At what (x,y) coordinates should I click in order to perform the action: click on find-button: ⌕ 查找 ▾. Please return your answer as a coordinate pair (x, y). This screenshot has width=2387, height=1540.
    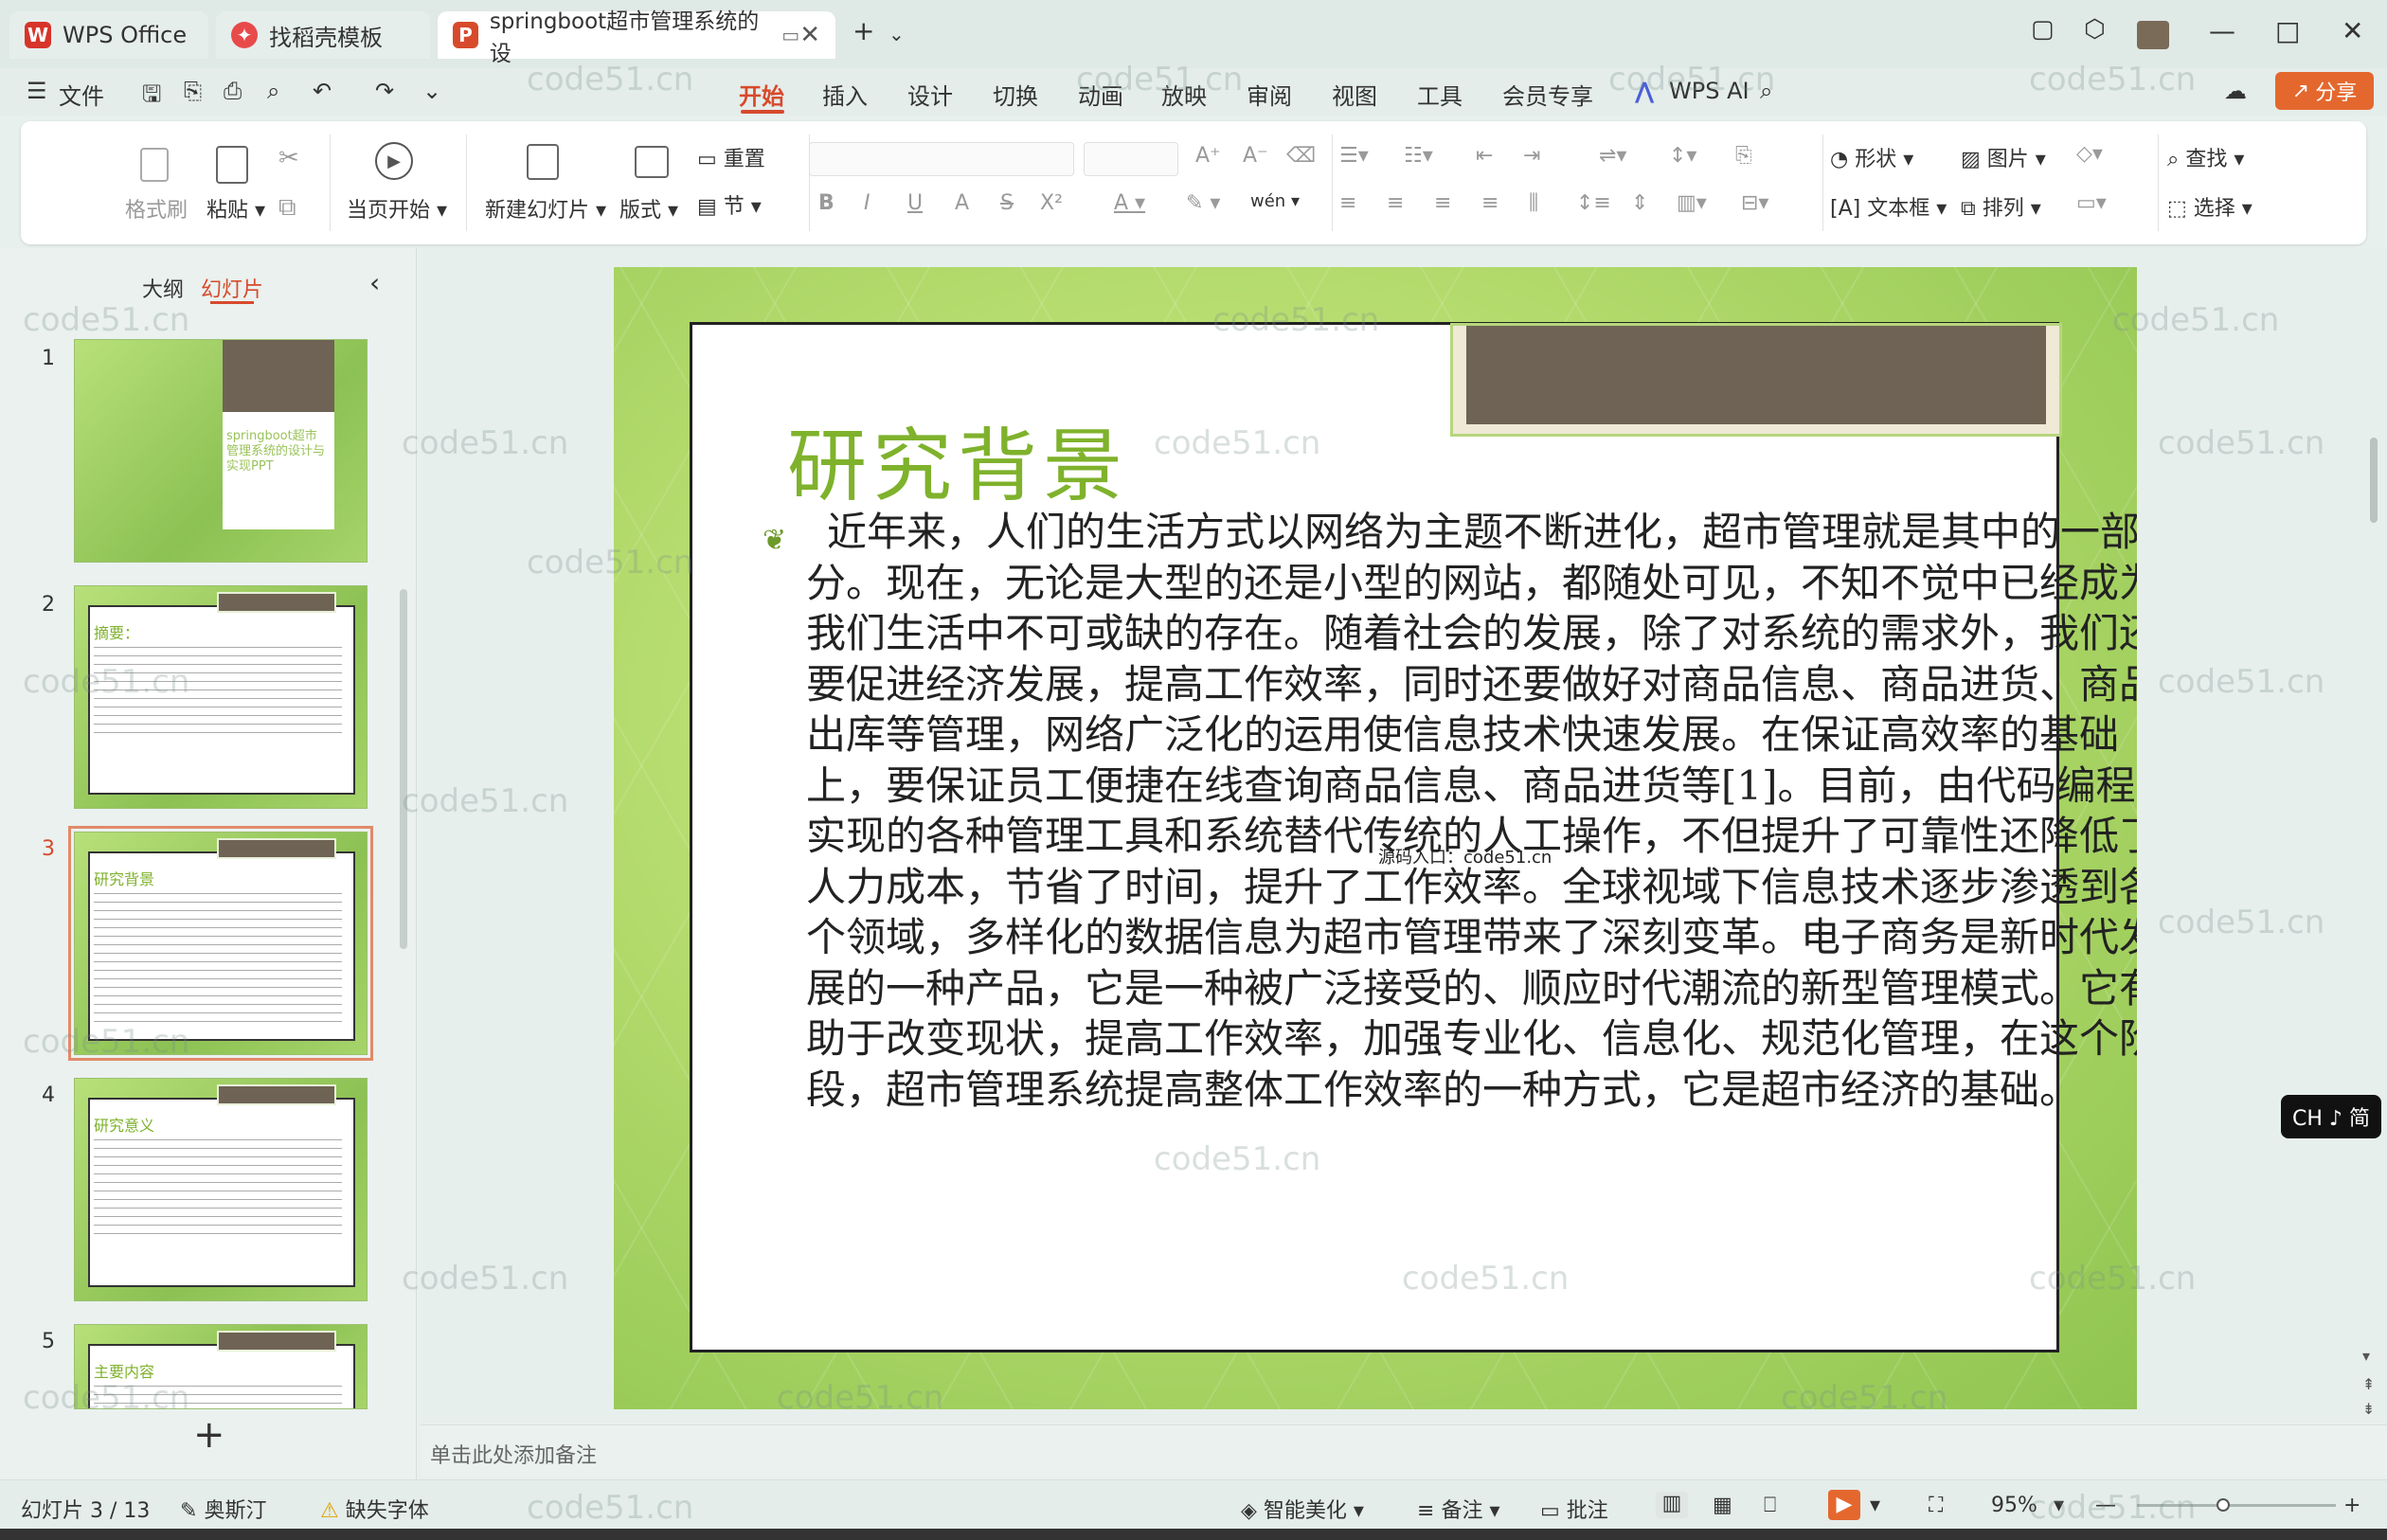
    Looking at the image, I should click on (2205, 157).